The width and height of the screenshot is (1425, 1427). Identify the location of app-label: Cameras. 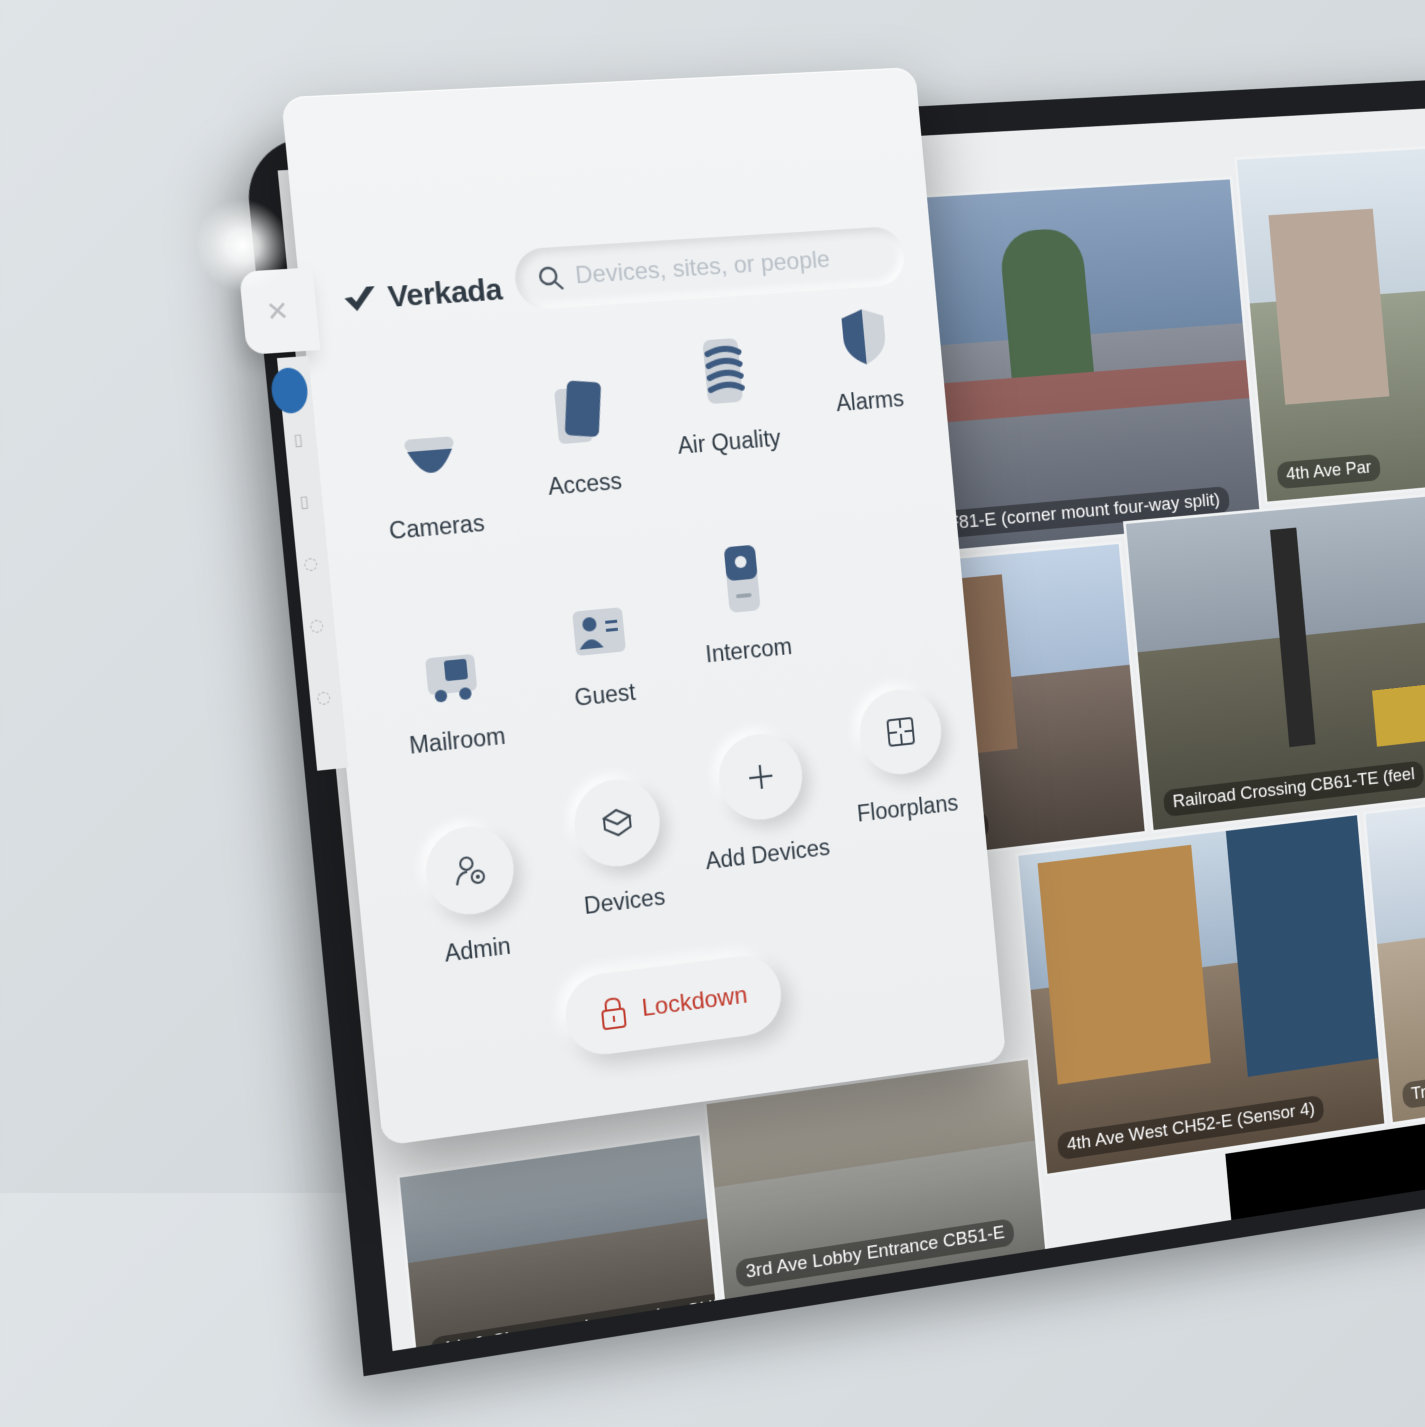
(436, 527).